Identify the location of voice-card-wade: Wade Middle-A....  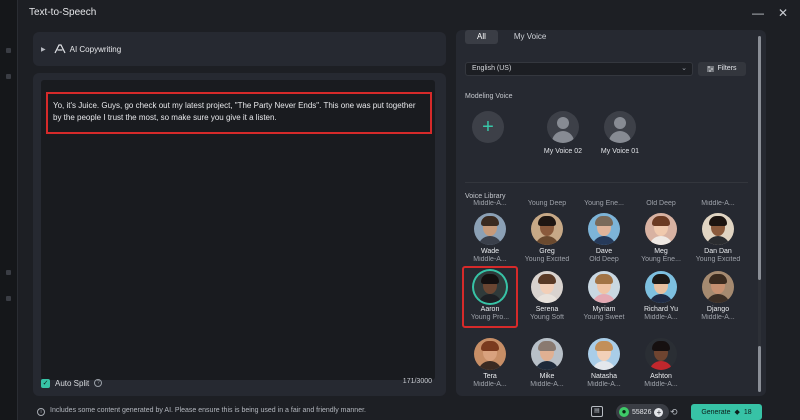
(490, 238).